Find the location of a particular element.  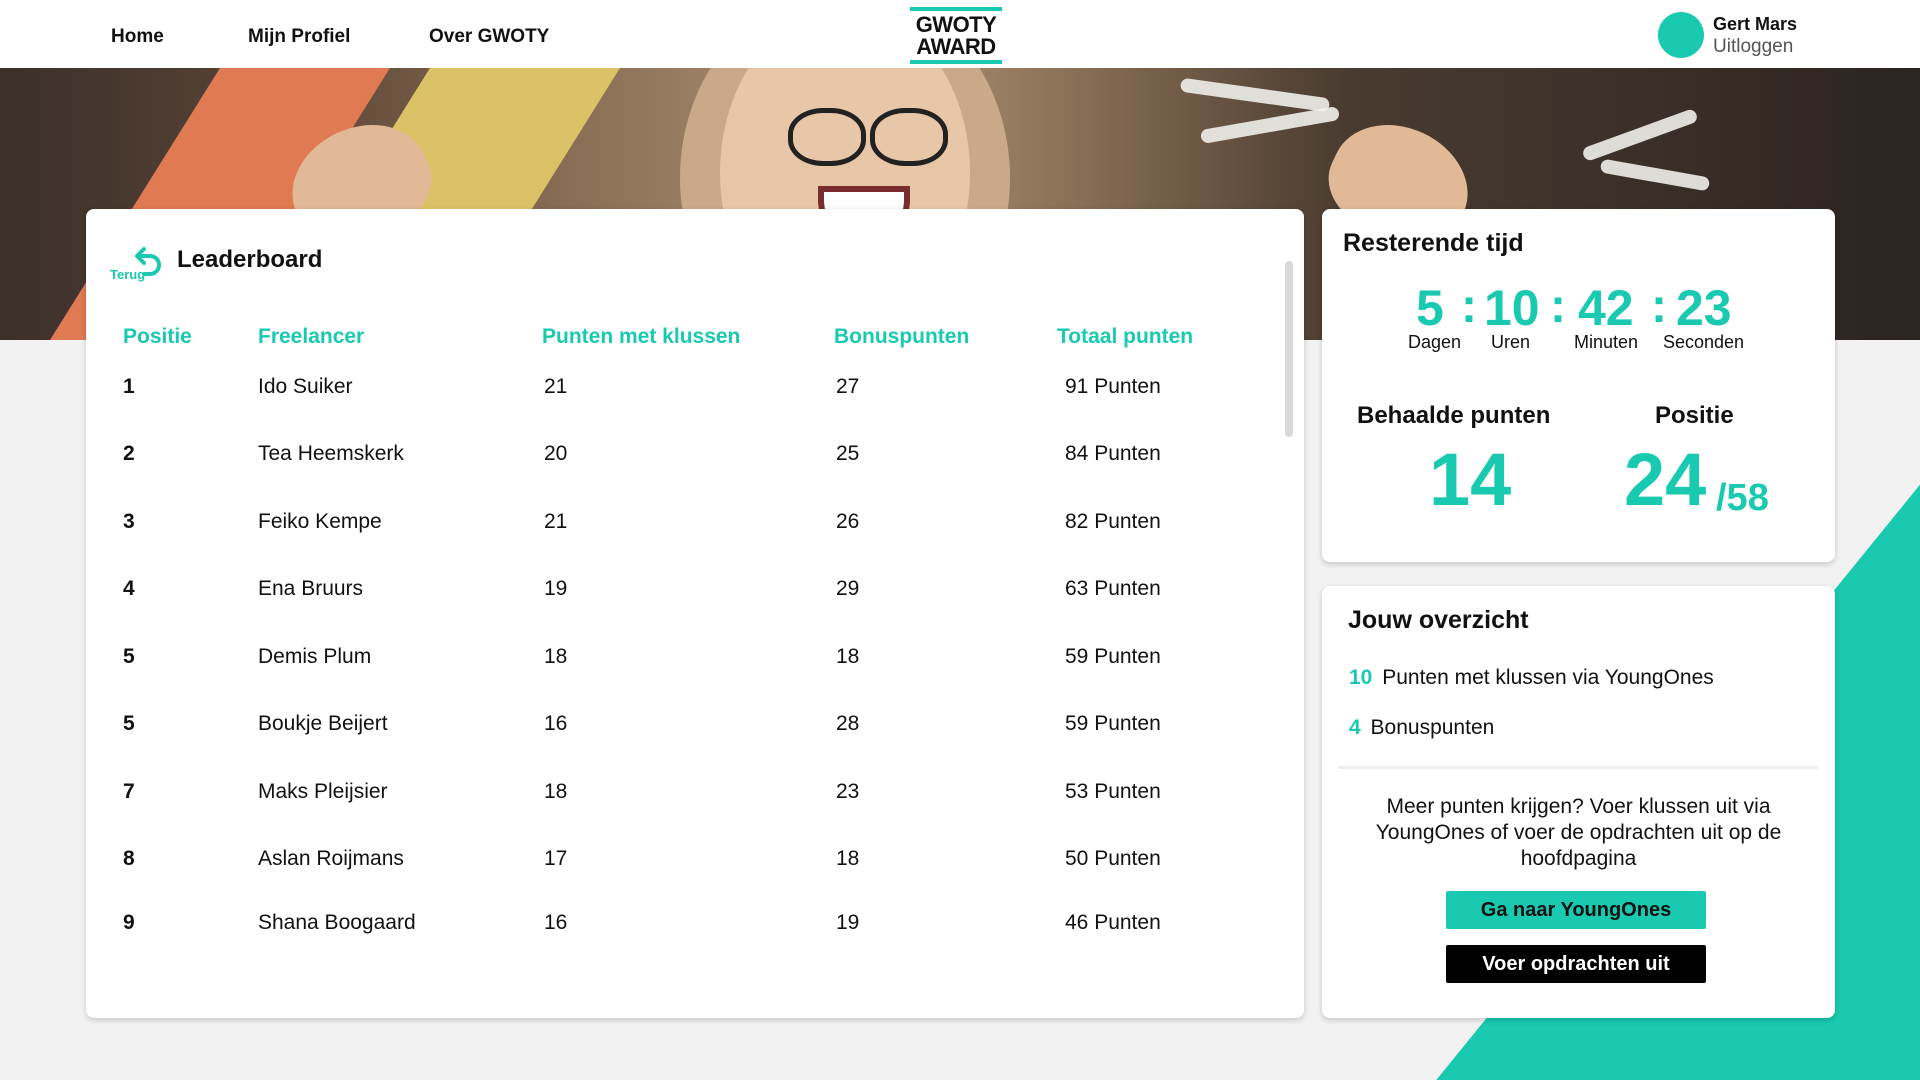

cell-total-points: 84 Punten is located at coordinates (1113, 453).